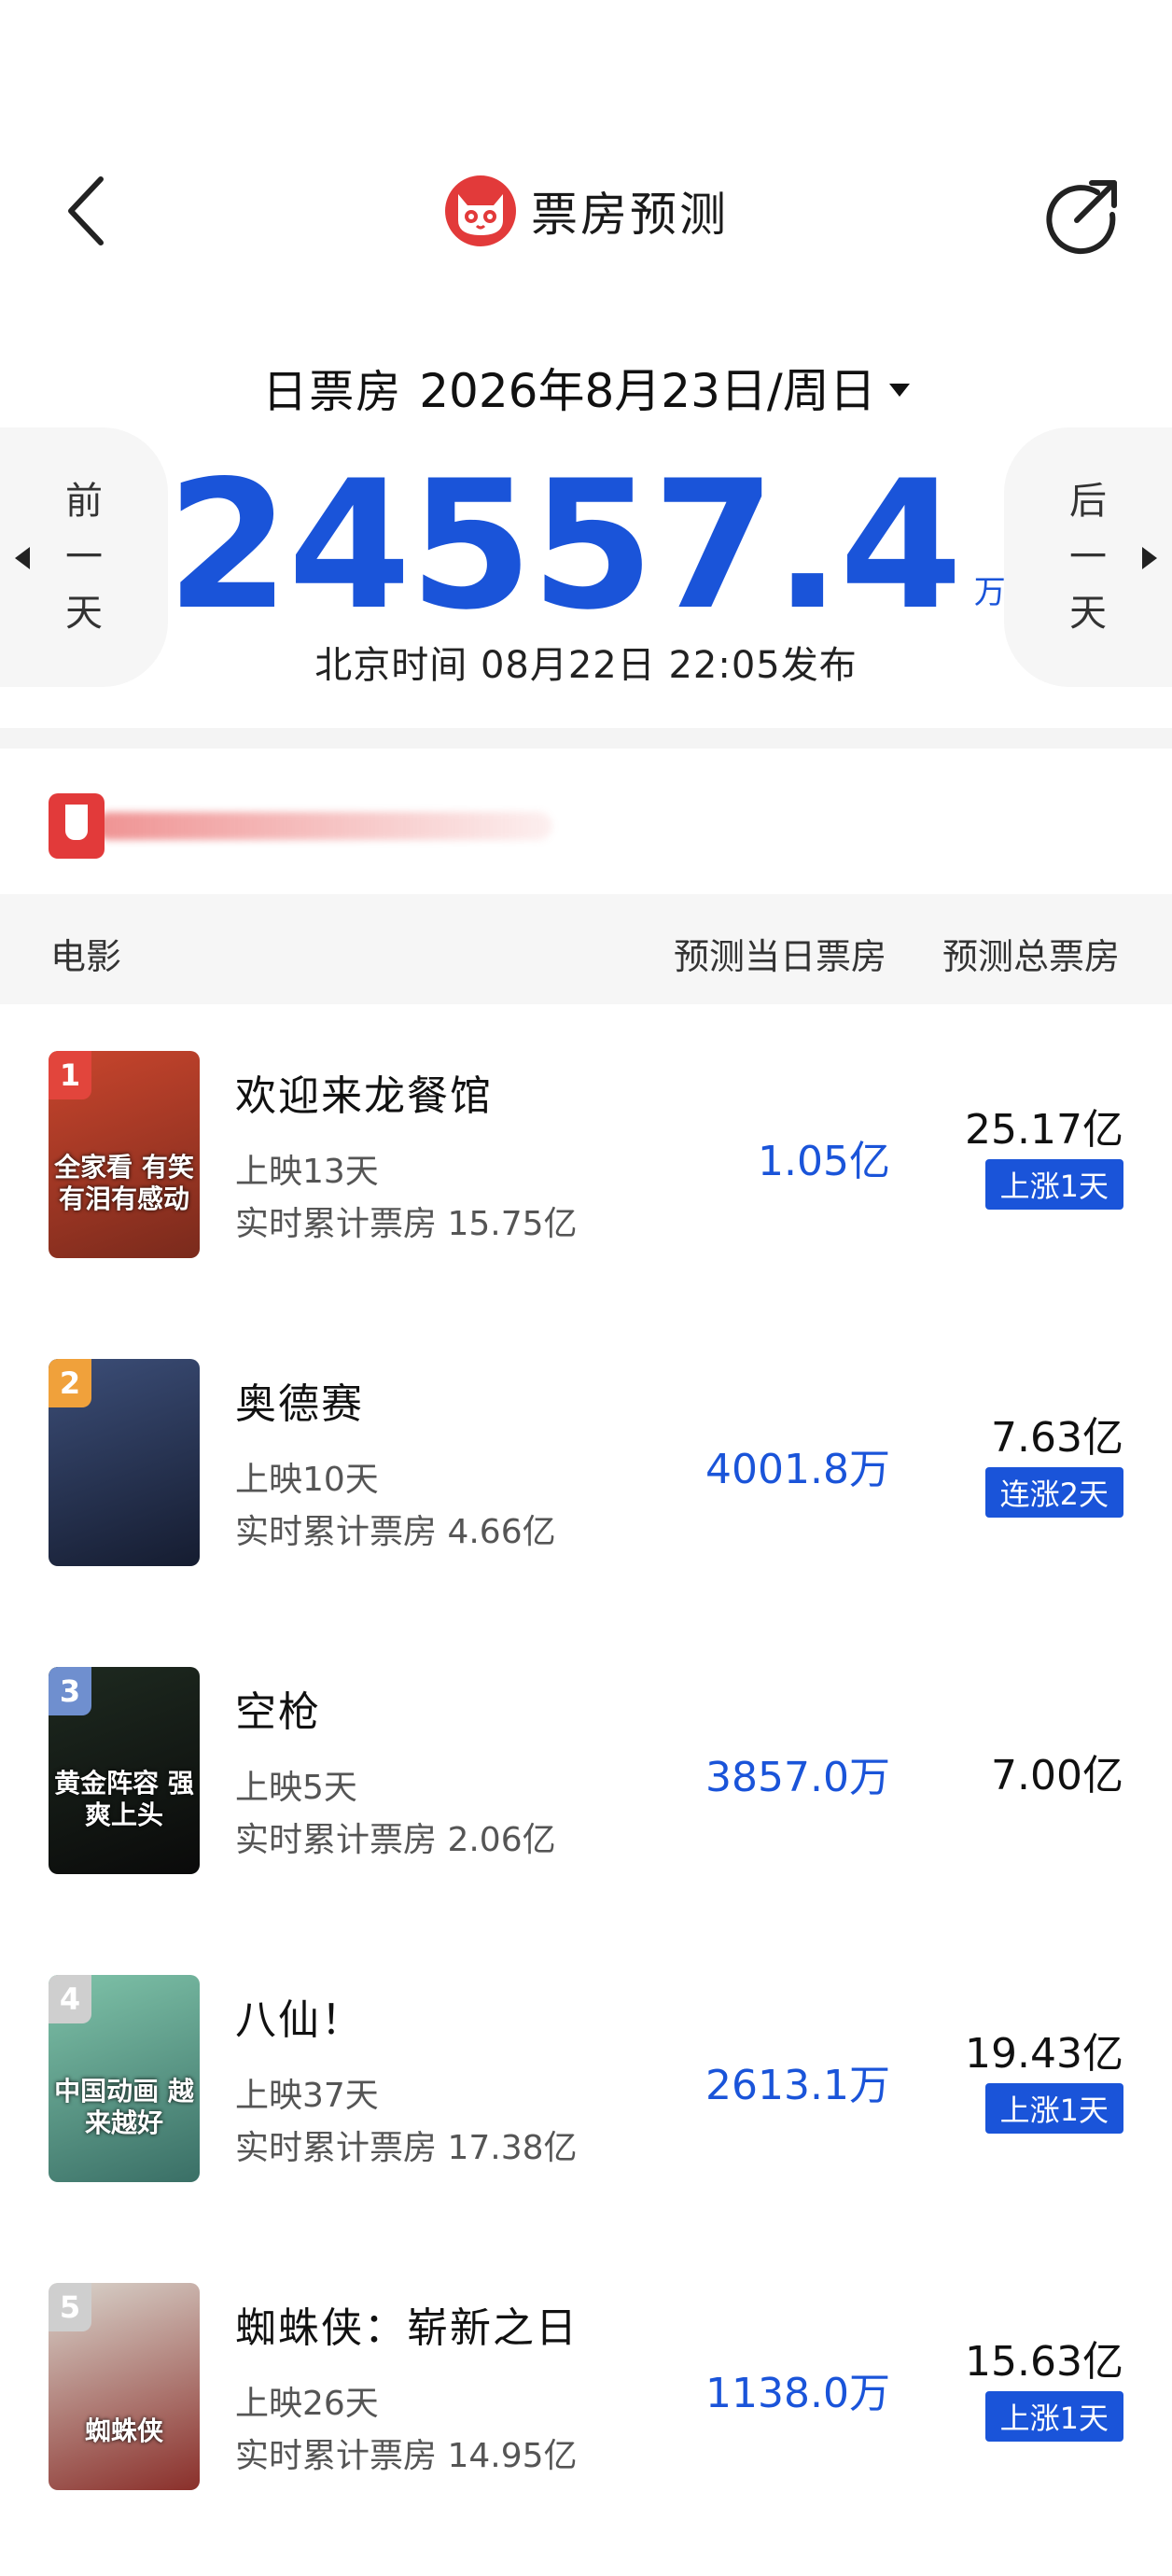  Describe the element at coordinates (647, 391) in the screenshot. I see `date-value: 2026年8月23日/周日` at that location.